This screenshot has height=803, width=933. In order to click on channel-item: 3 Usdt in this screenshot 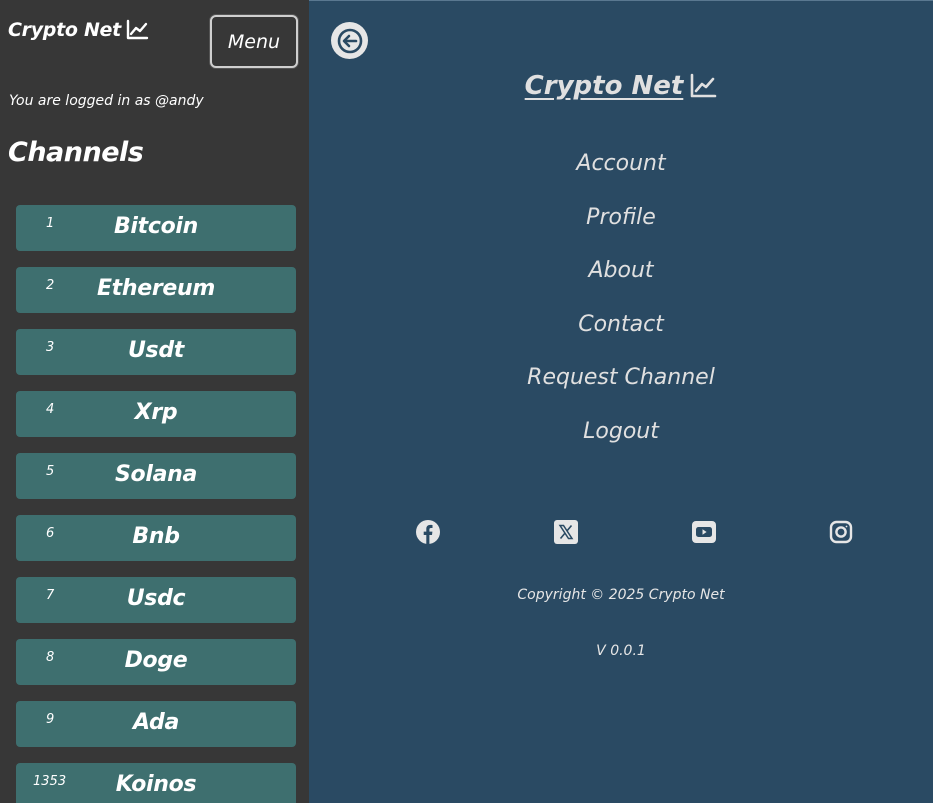, I will do `click(156, 352)`.